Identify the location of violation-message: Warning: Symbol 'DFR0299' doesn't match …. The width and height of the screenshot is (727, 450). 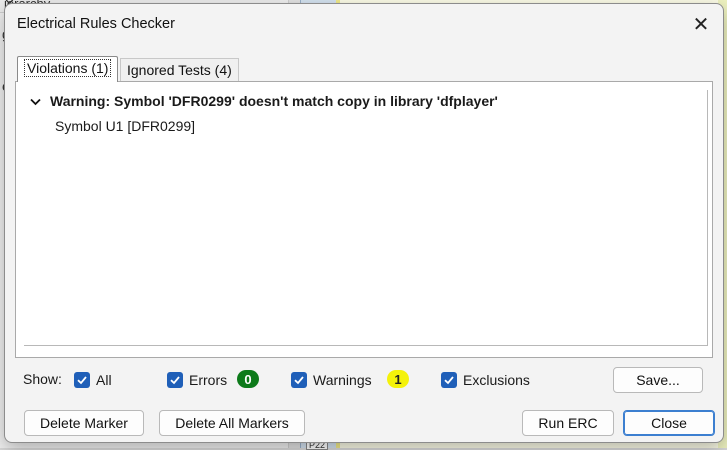
(274, 101).